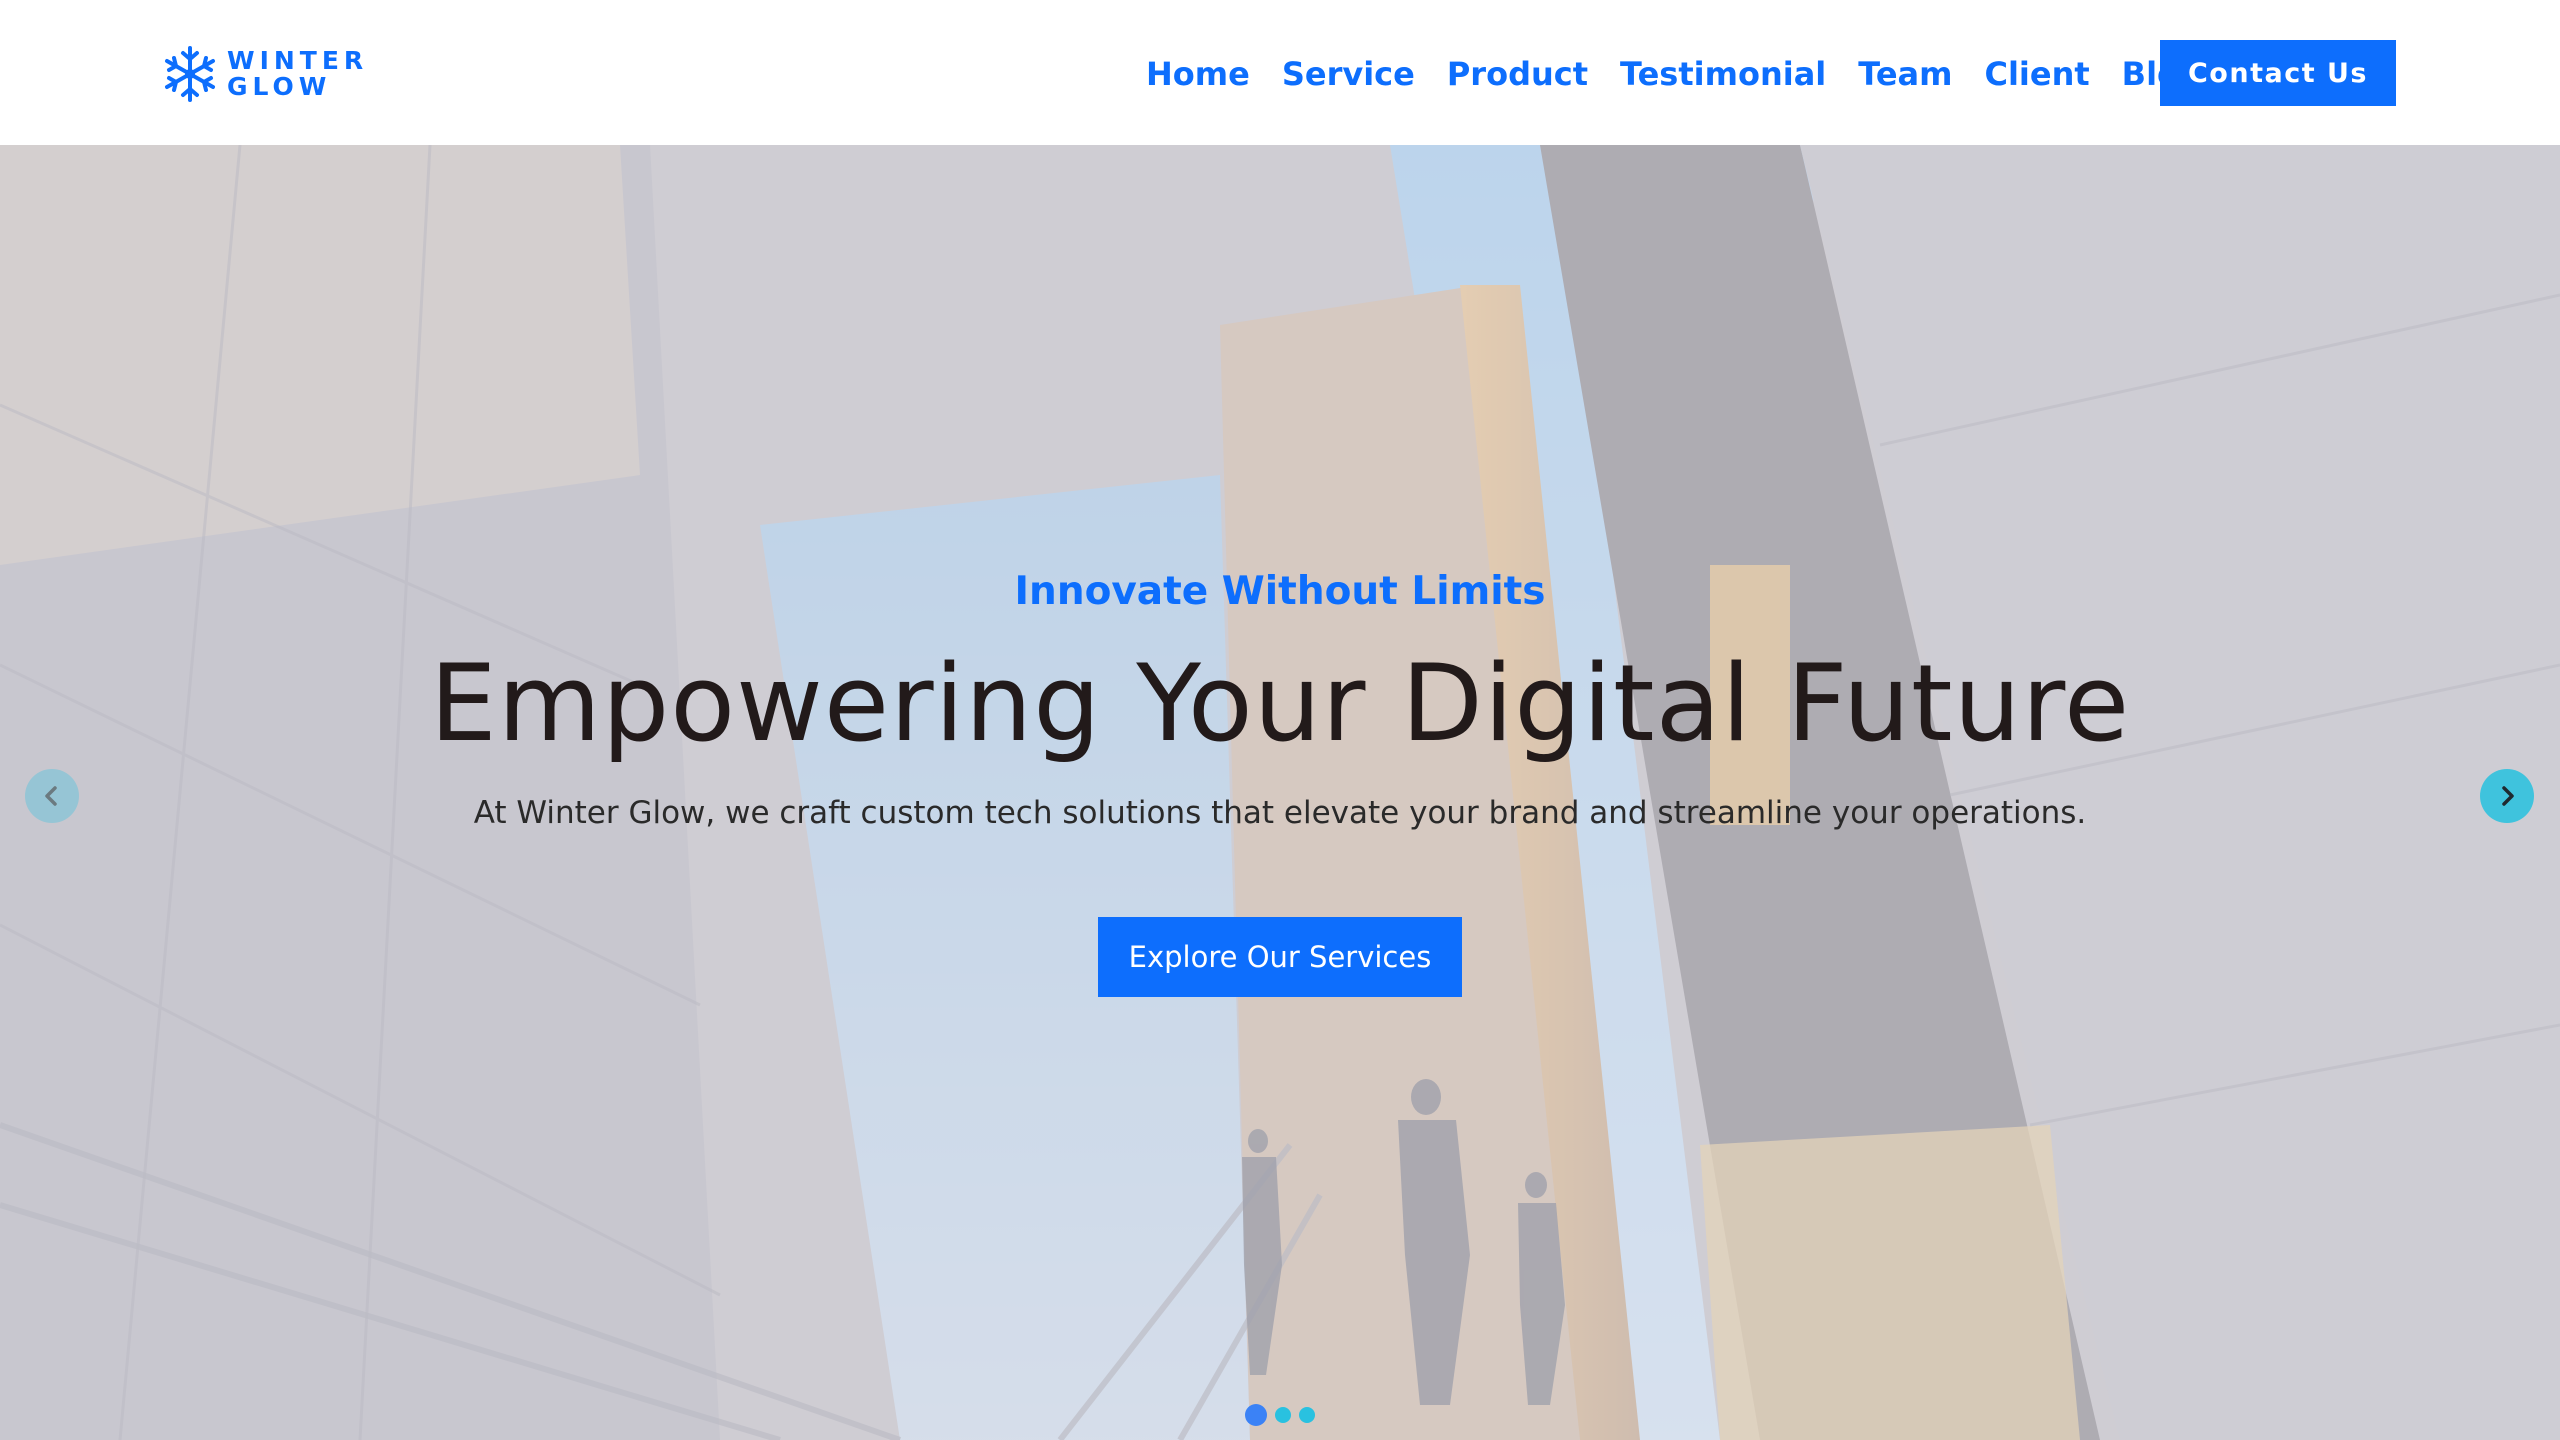  I want to click on carousel-next-button, so click(2507, 796).